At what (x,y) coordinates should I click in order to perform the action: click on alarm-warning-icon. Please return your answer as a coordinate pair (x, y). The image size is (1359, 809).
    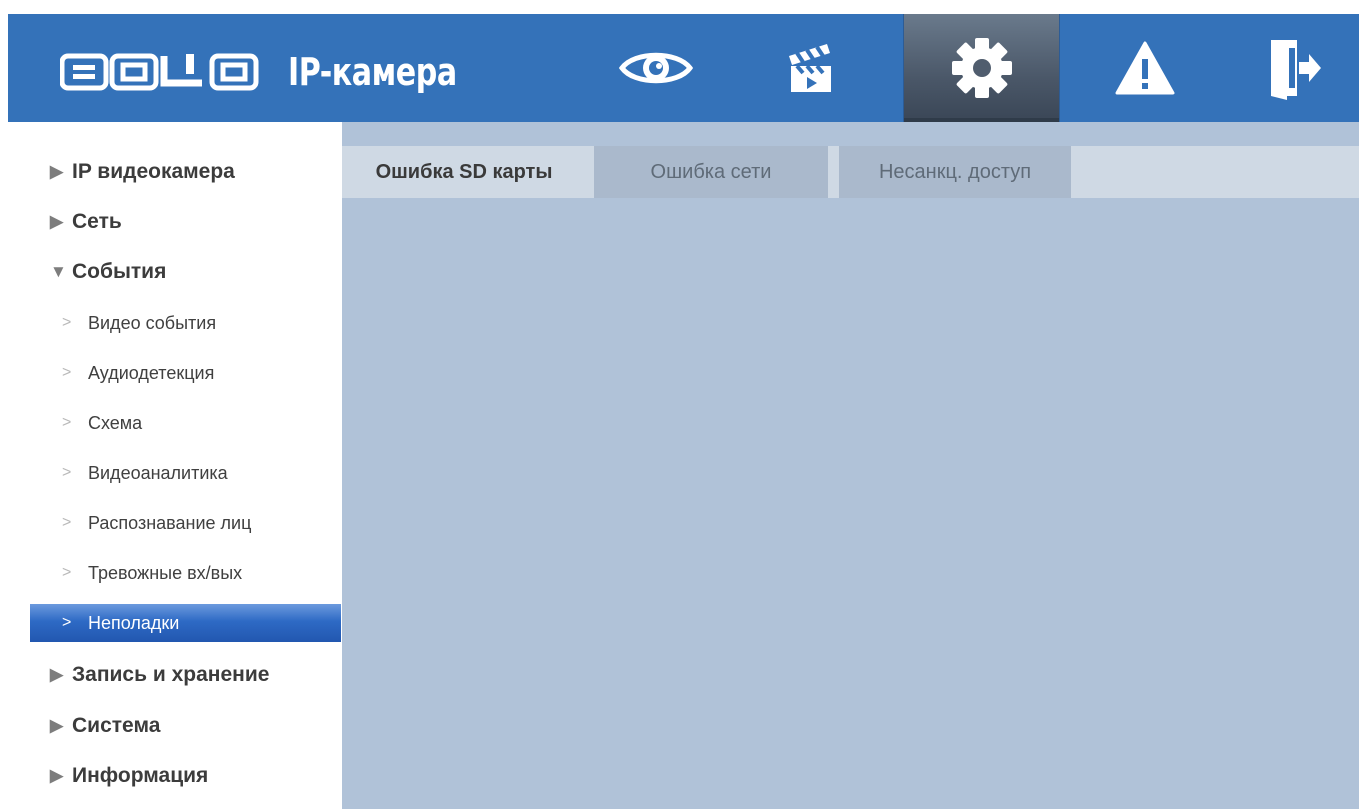
    Looking at the image, I should click on (1145, 68).